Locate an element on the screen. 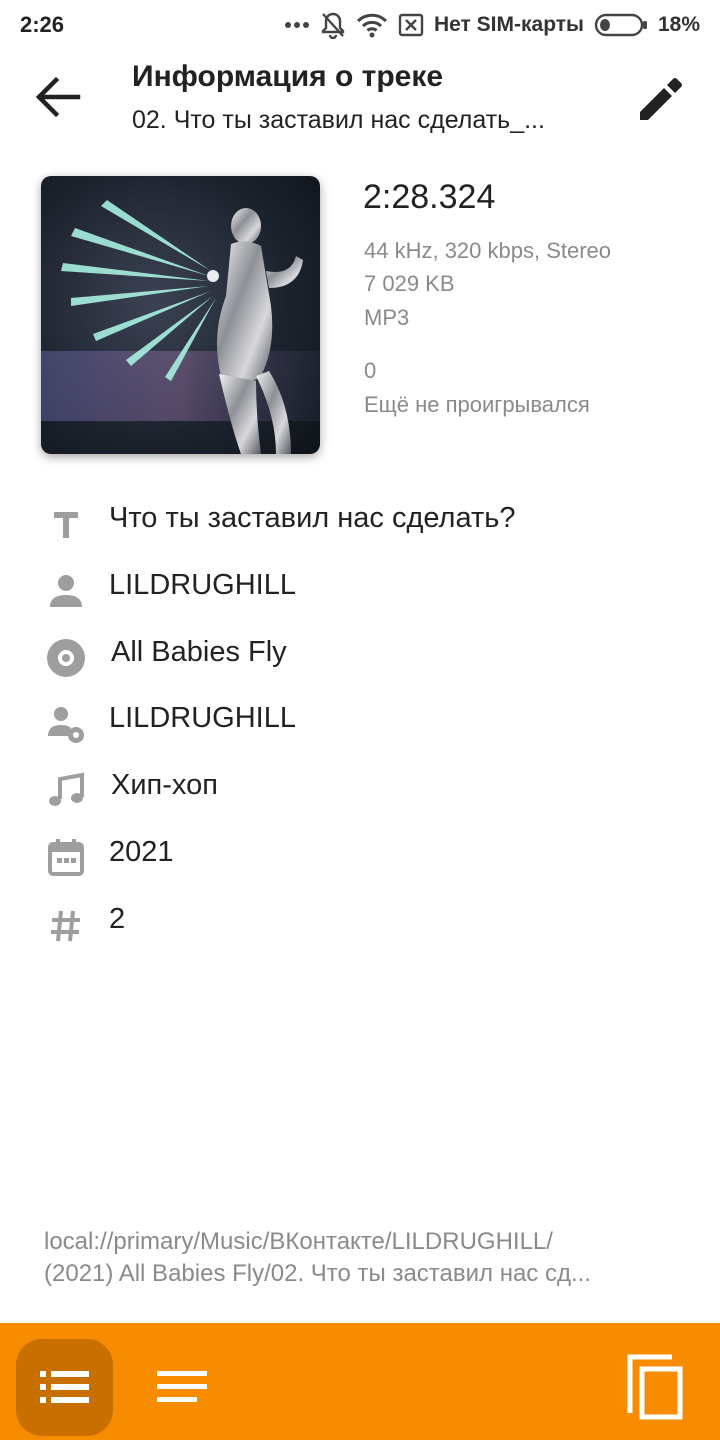  list-bullets-icon is located at coordinates (64, 1387).